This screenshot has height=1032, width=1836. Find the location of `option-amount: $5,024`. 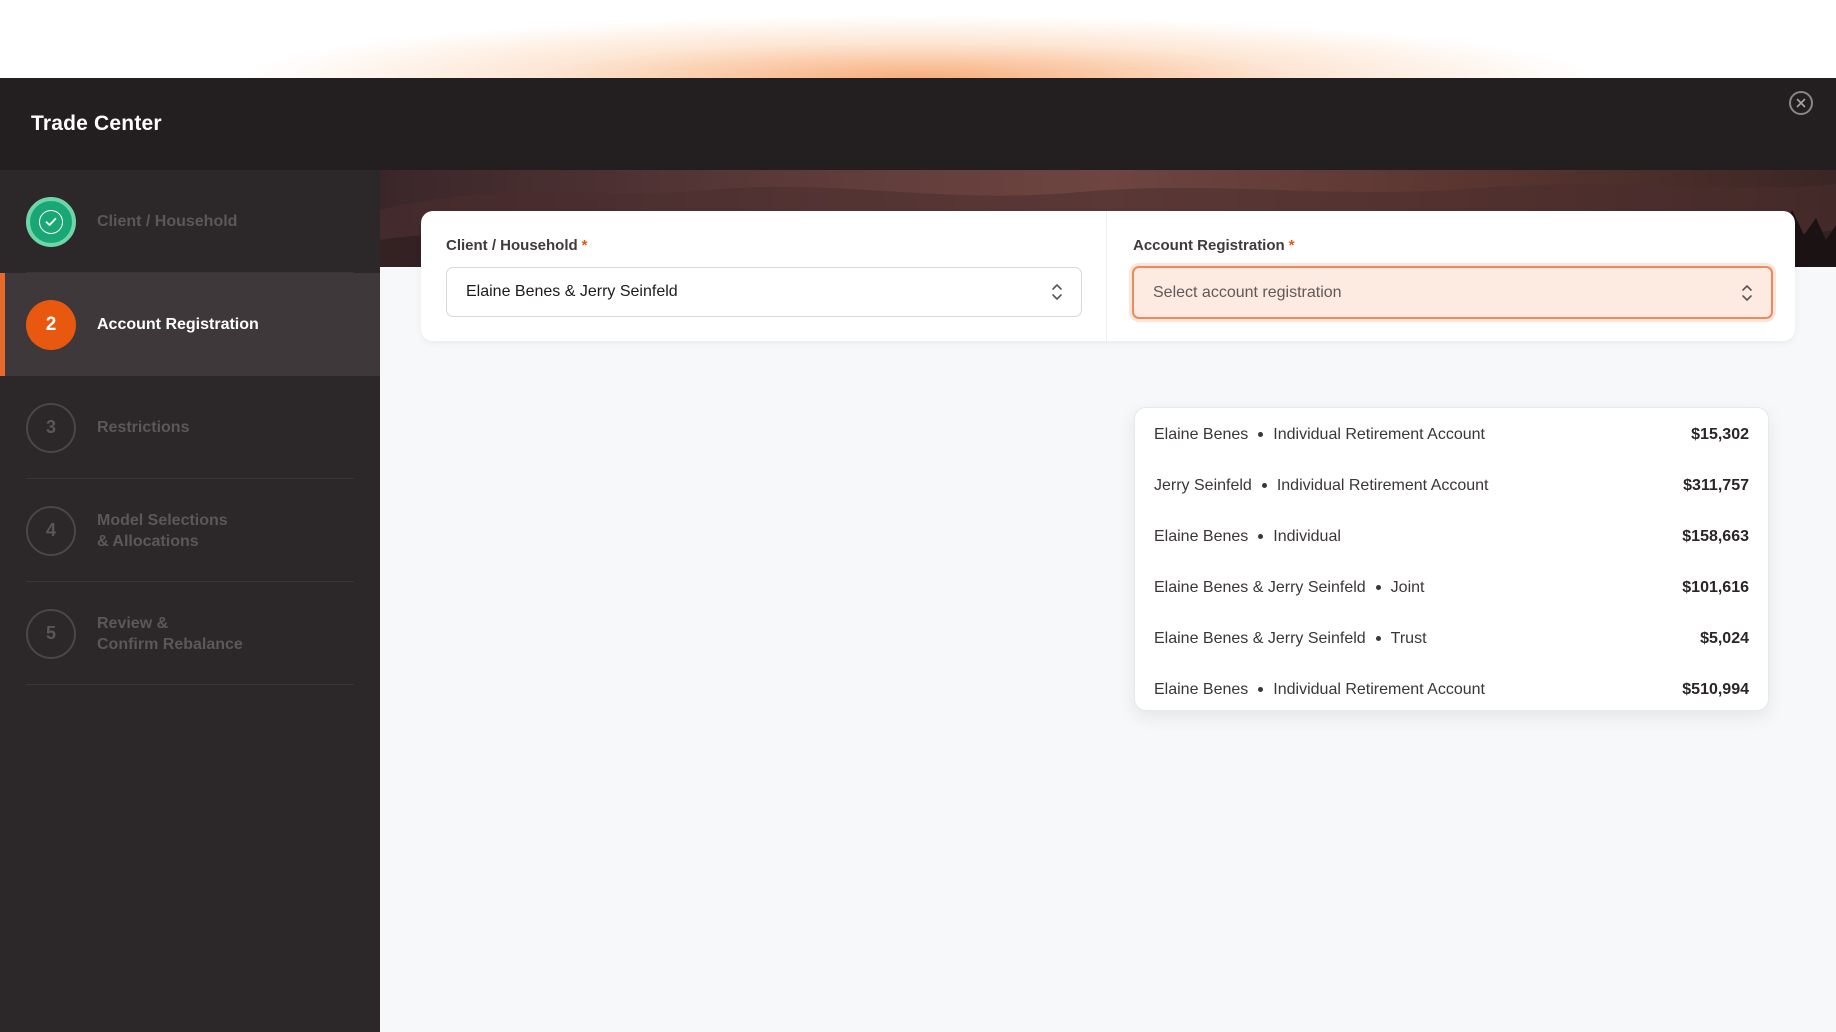

option-amount: $5,024 is located at coordinates (1724, 638).